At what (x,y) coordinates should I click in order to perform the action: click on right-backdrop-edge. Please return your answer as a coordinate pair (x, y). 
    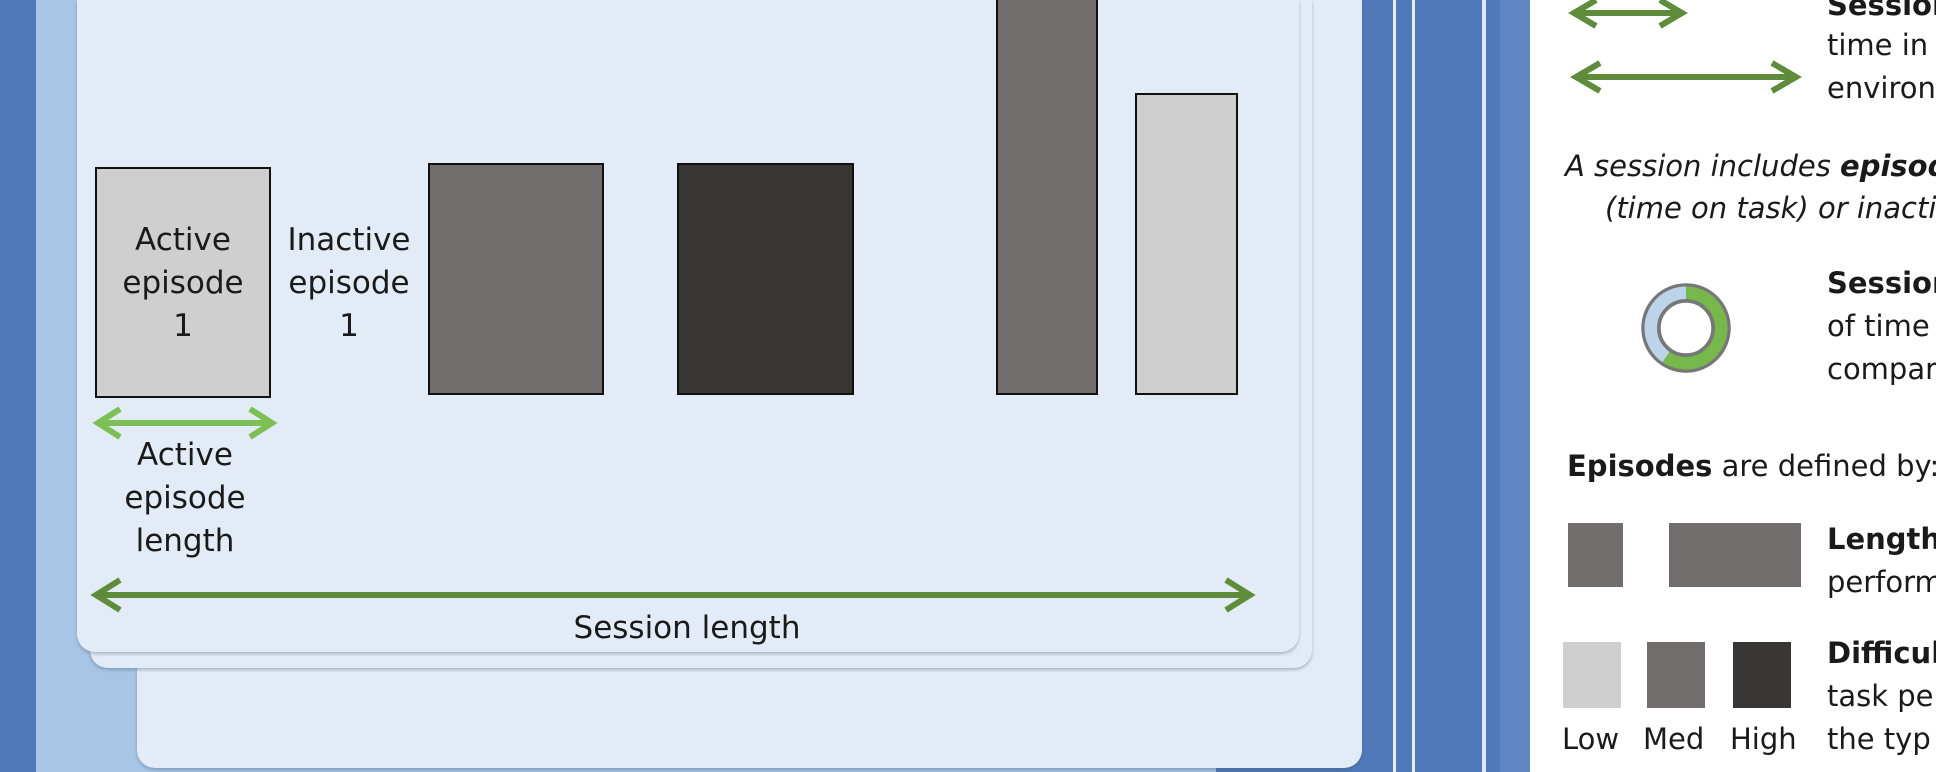
    Looking at the image, I should click on (1515, 386).